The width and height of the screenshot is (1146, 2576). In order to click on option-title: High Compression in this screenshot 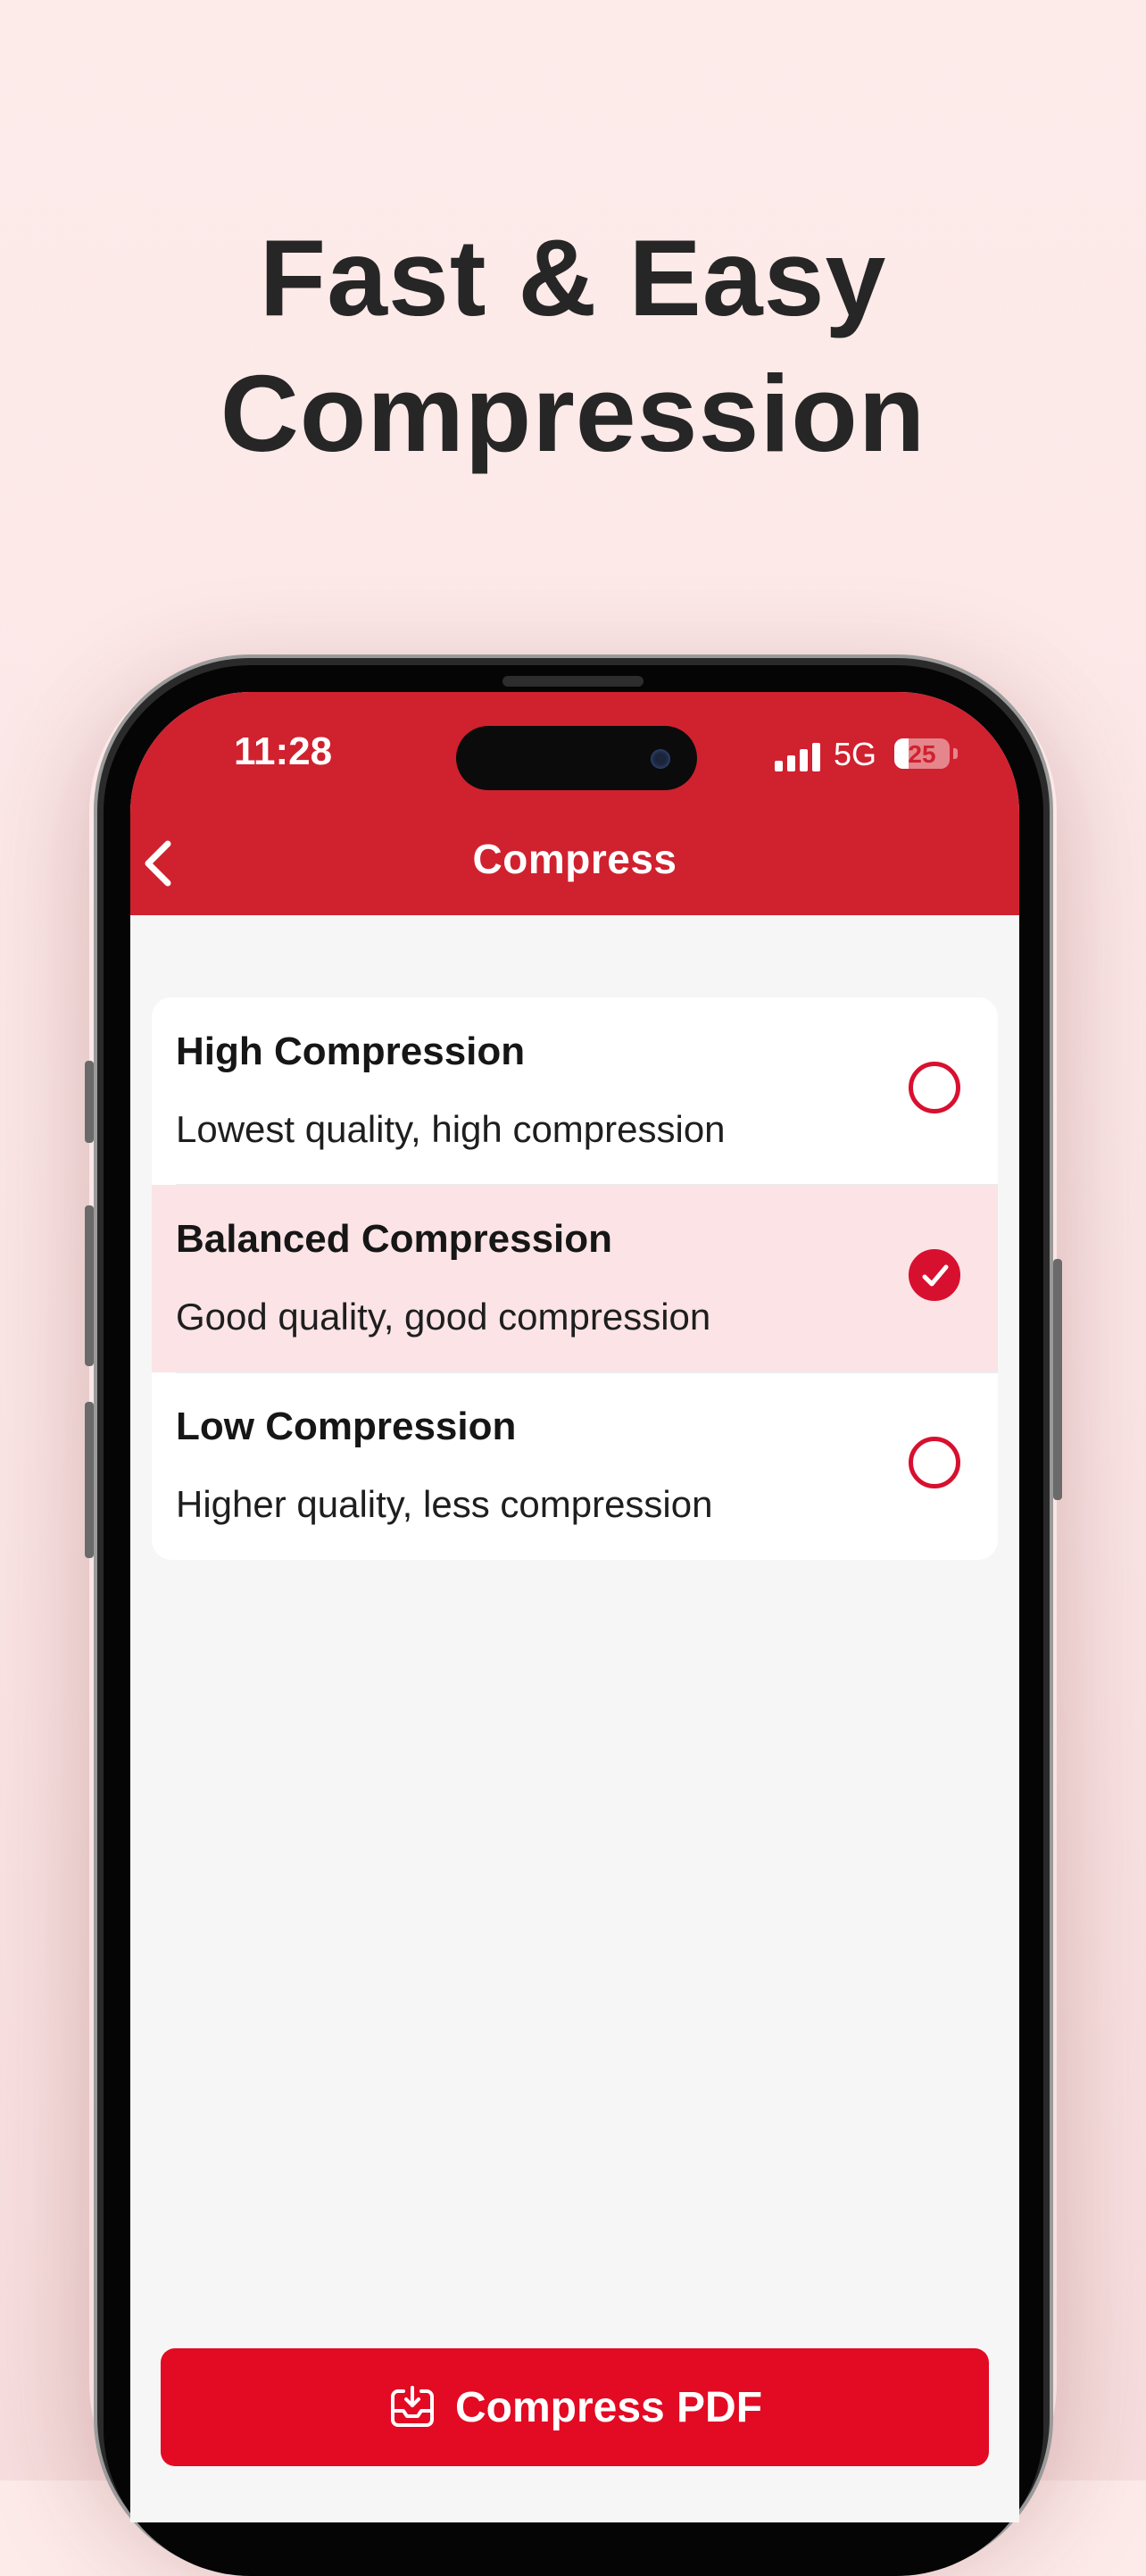, I will do `click(351, 1051)`.